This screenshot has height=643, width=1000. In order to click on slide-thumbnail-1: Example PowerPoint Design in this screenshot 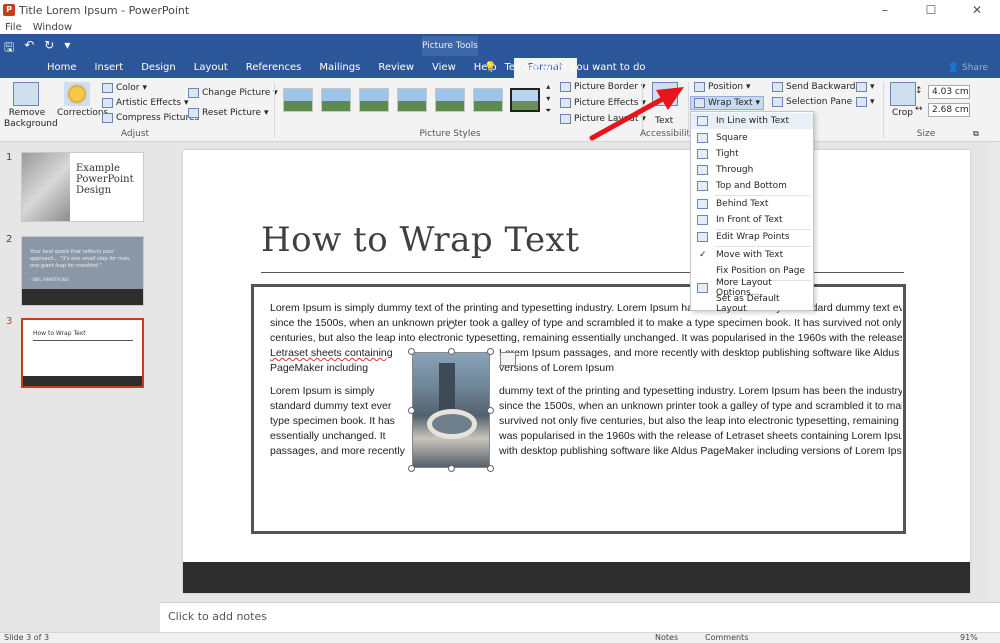, I will do `click(82, 187)`.